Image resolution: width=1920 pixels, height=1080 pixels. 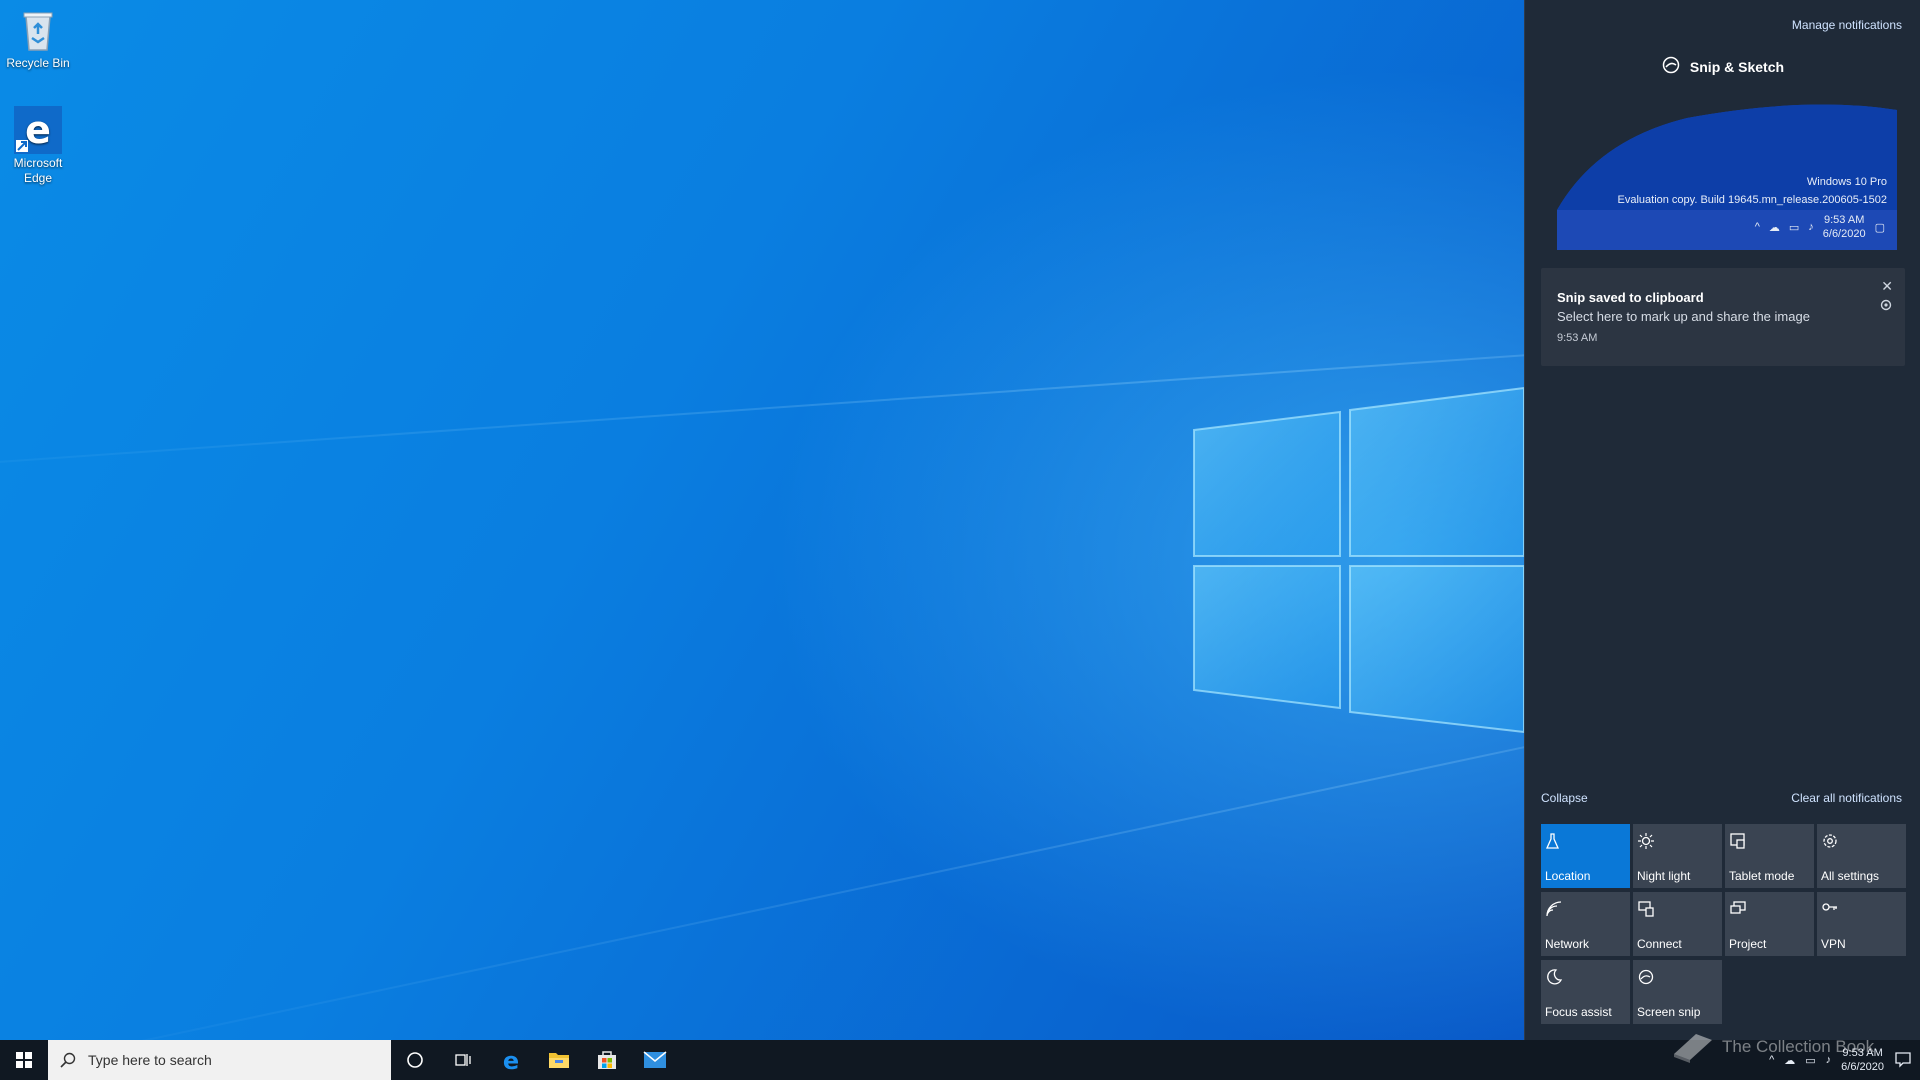 What do you see at coordinates (1903, 1060) in the screenshot?
I see `notification-center-icon` at bounding box center [1903, 1060].